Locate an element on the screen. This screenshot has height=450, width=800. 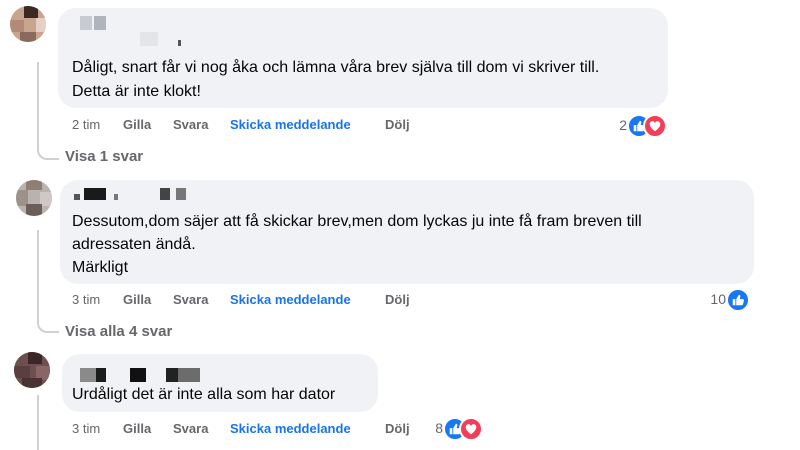
comment-text-line: Märkligt is located at coordinates (100, 267).